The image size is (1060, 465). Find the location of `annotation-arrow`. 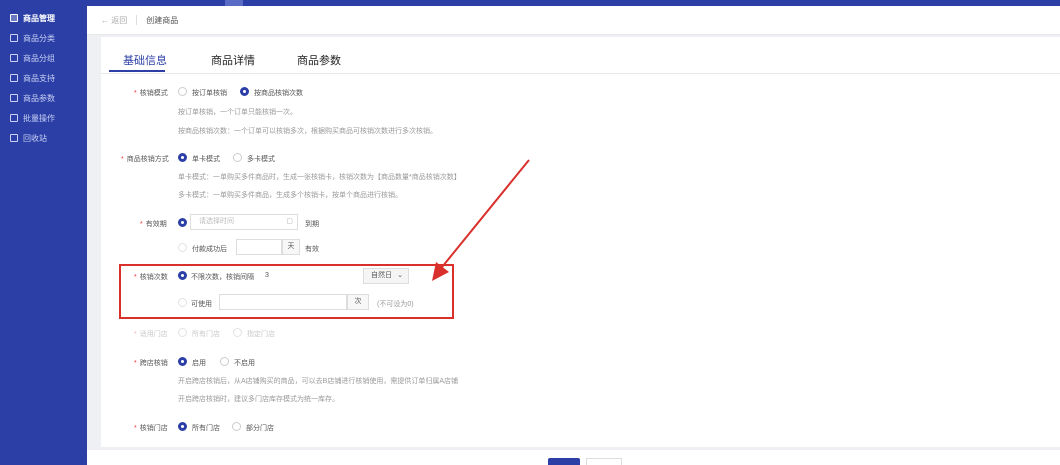

annotation-arrow is located at coordinates (481, 220).